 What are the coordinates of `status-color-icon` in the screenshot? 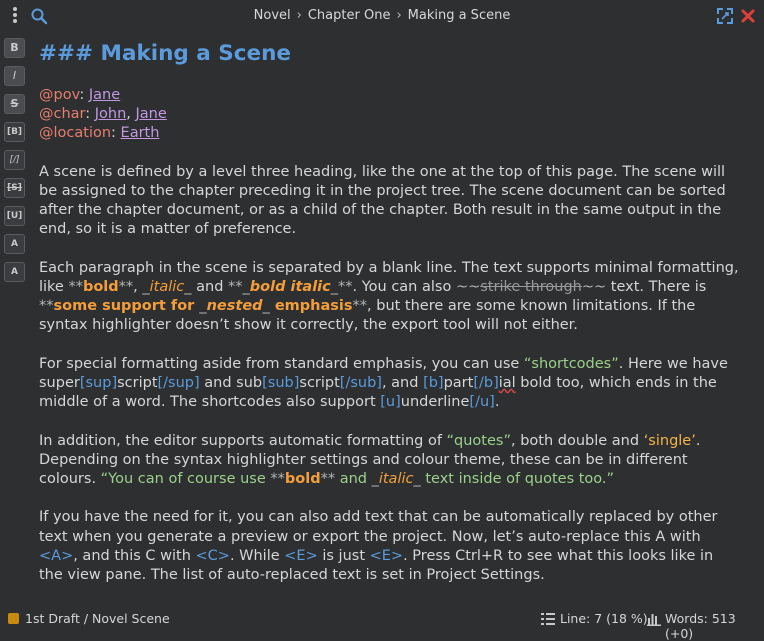 It's located at (13, 618).